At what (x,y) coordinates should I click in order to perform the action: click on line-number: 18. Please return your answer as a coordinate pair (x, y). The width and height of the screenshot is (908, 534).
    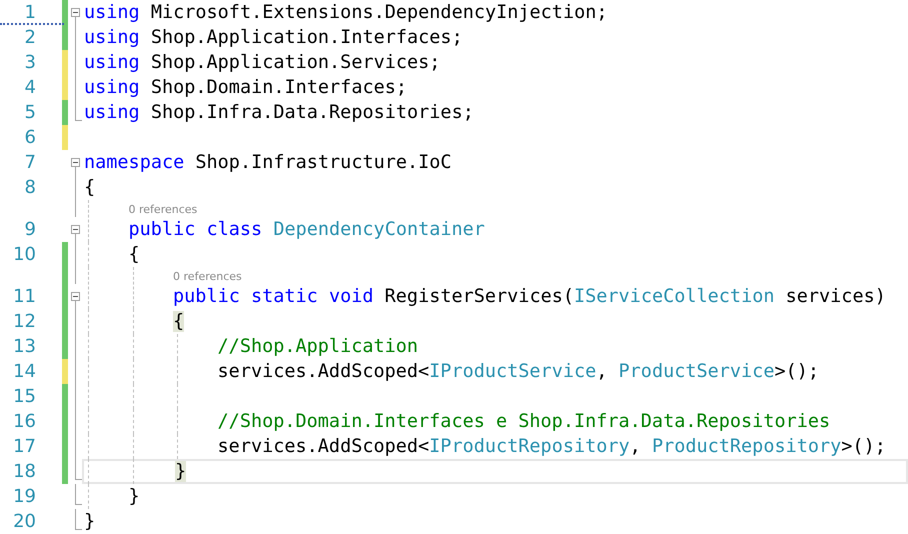
    Looking at the image, I should click on (24, 472).